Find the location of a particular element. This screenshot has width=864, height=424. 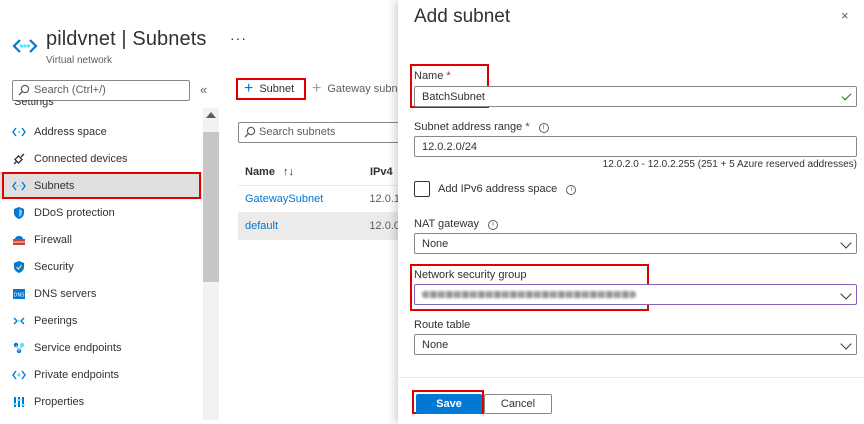

add-gateway-label: Gateway subn is located at coordinates (362, 89).